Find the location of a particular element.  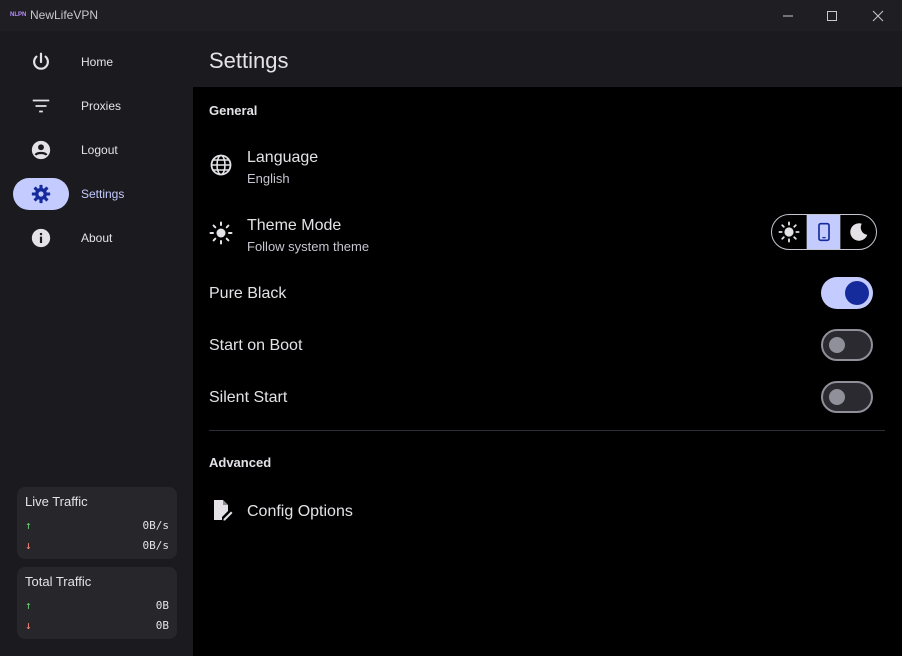

sidebar-item-label: Home is located at coordinates (97, 62).